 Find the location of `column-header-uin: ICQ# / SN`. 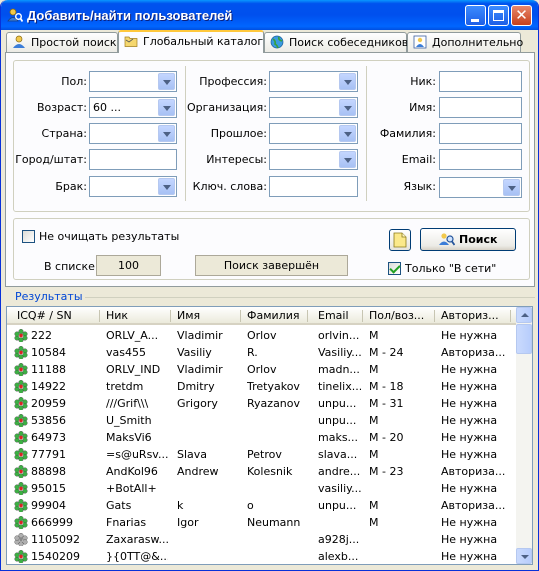

column-header-uin: ICQ# / SN is located at coordinates (44, 315).